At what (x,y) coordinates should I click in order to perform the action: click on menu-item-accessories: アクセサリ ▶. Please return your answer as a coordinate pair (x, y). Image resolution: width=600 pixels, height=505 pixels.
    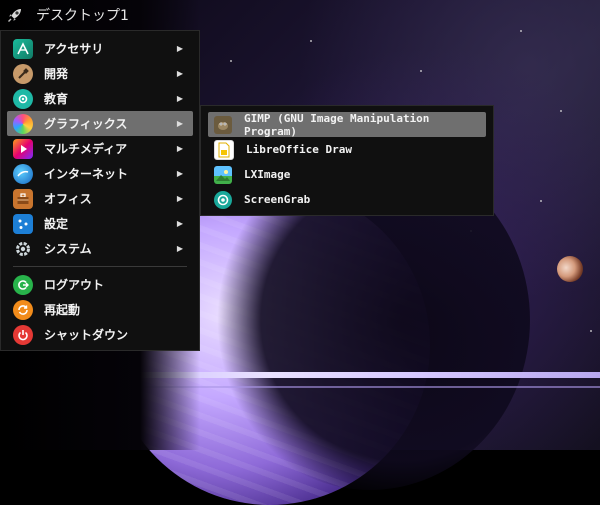
    Looking at the image, I should click on (100, 48).